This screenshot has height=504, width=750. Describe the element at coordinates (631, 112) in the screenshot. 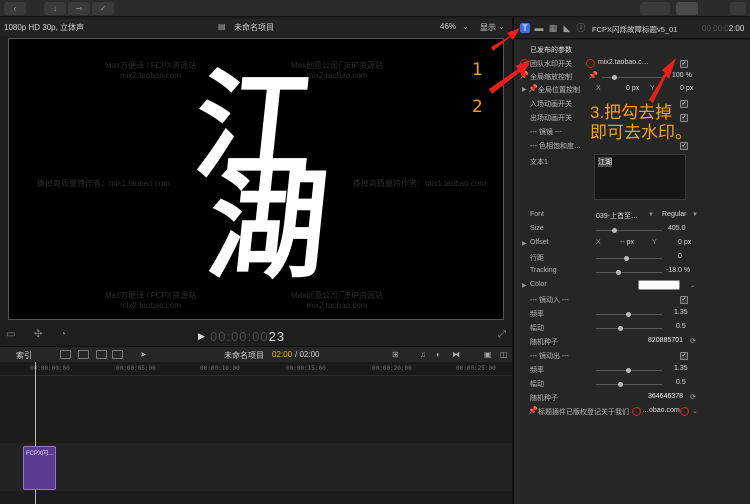

I see `annotation-note-line-1: 3.把勾去掉` at that location.